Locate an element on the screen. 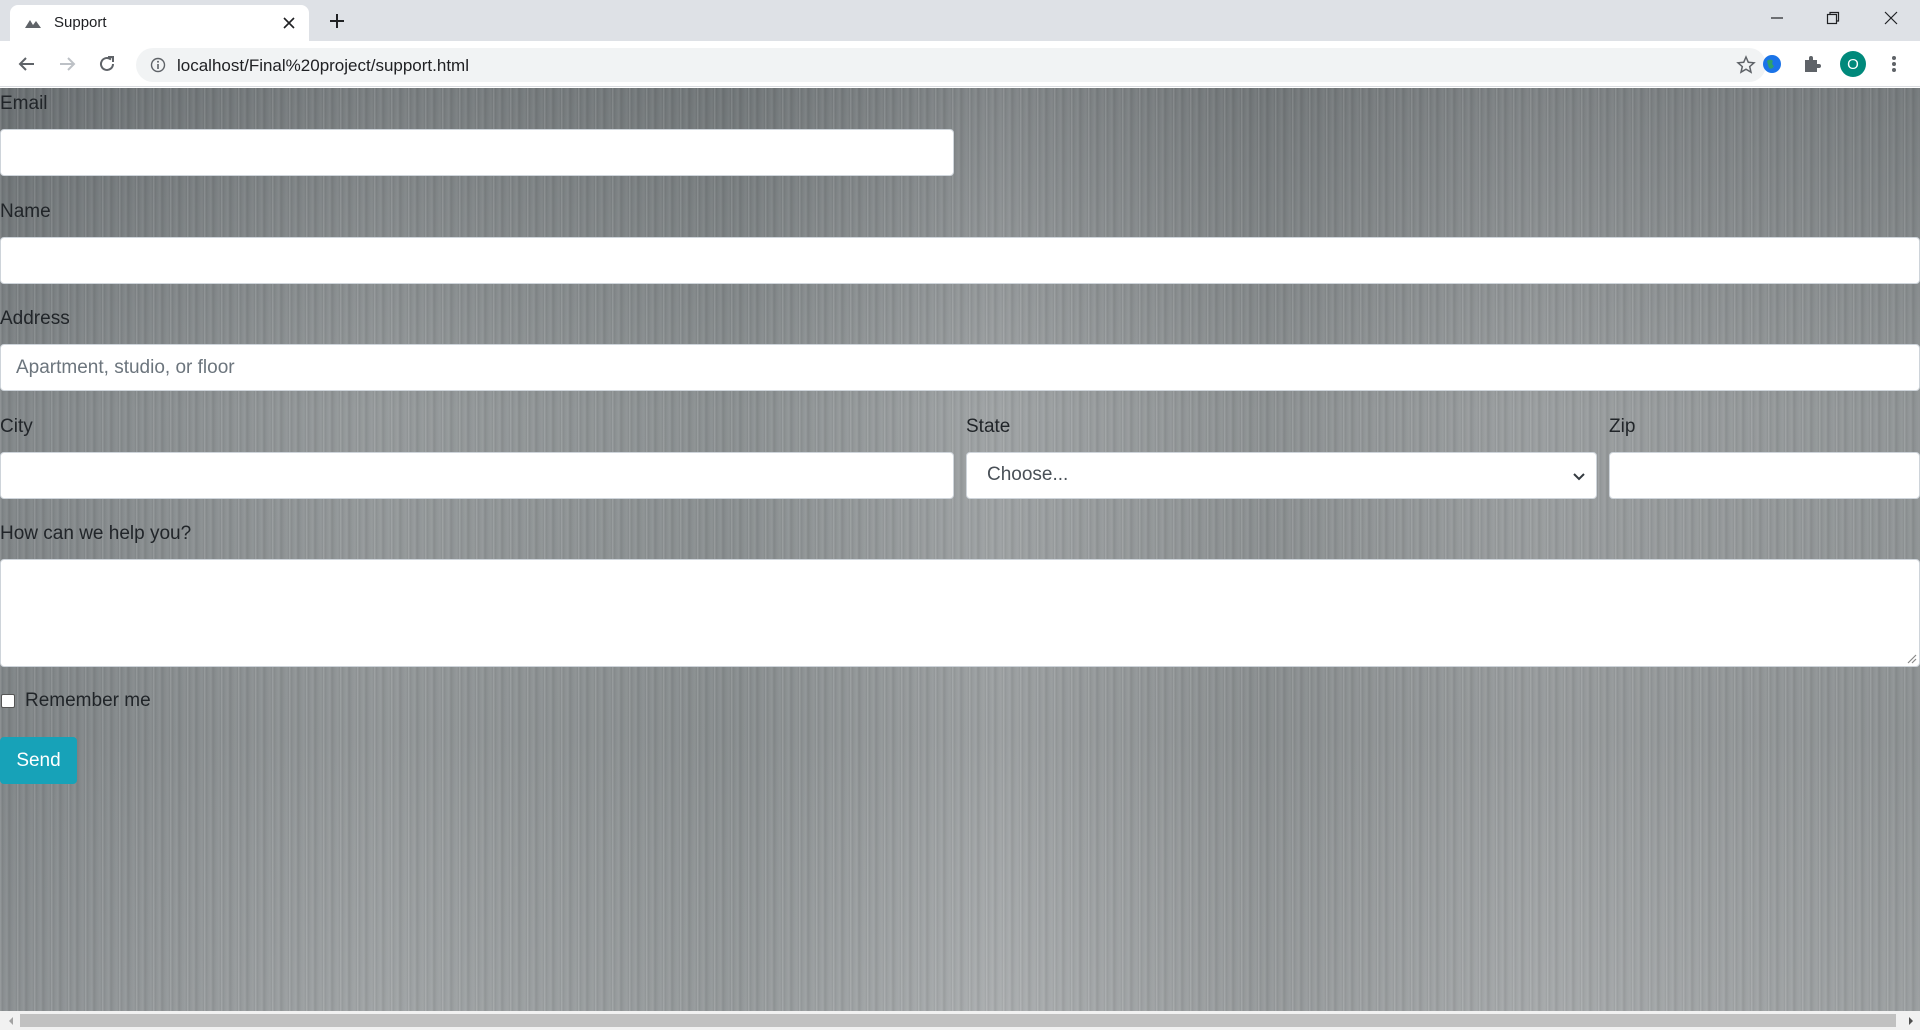 The height and width of the screenshot is (1030, 1920). browser-tab: Support is located at coordinates (159, 23).